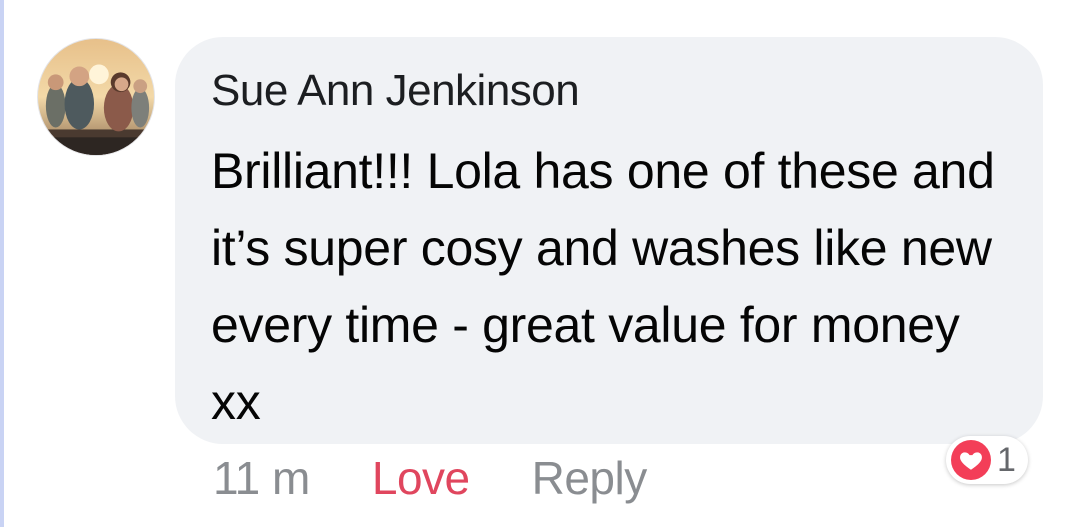 The width and height of the screenshot is (1080, 527). Describe the element at coordinates (421, 478) in the screenshot. I see `love-button: Love` at that location.